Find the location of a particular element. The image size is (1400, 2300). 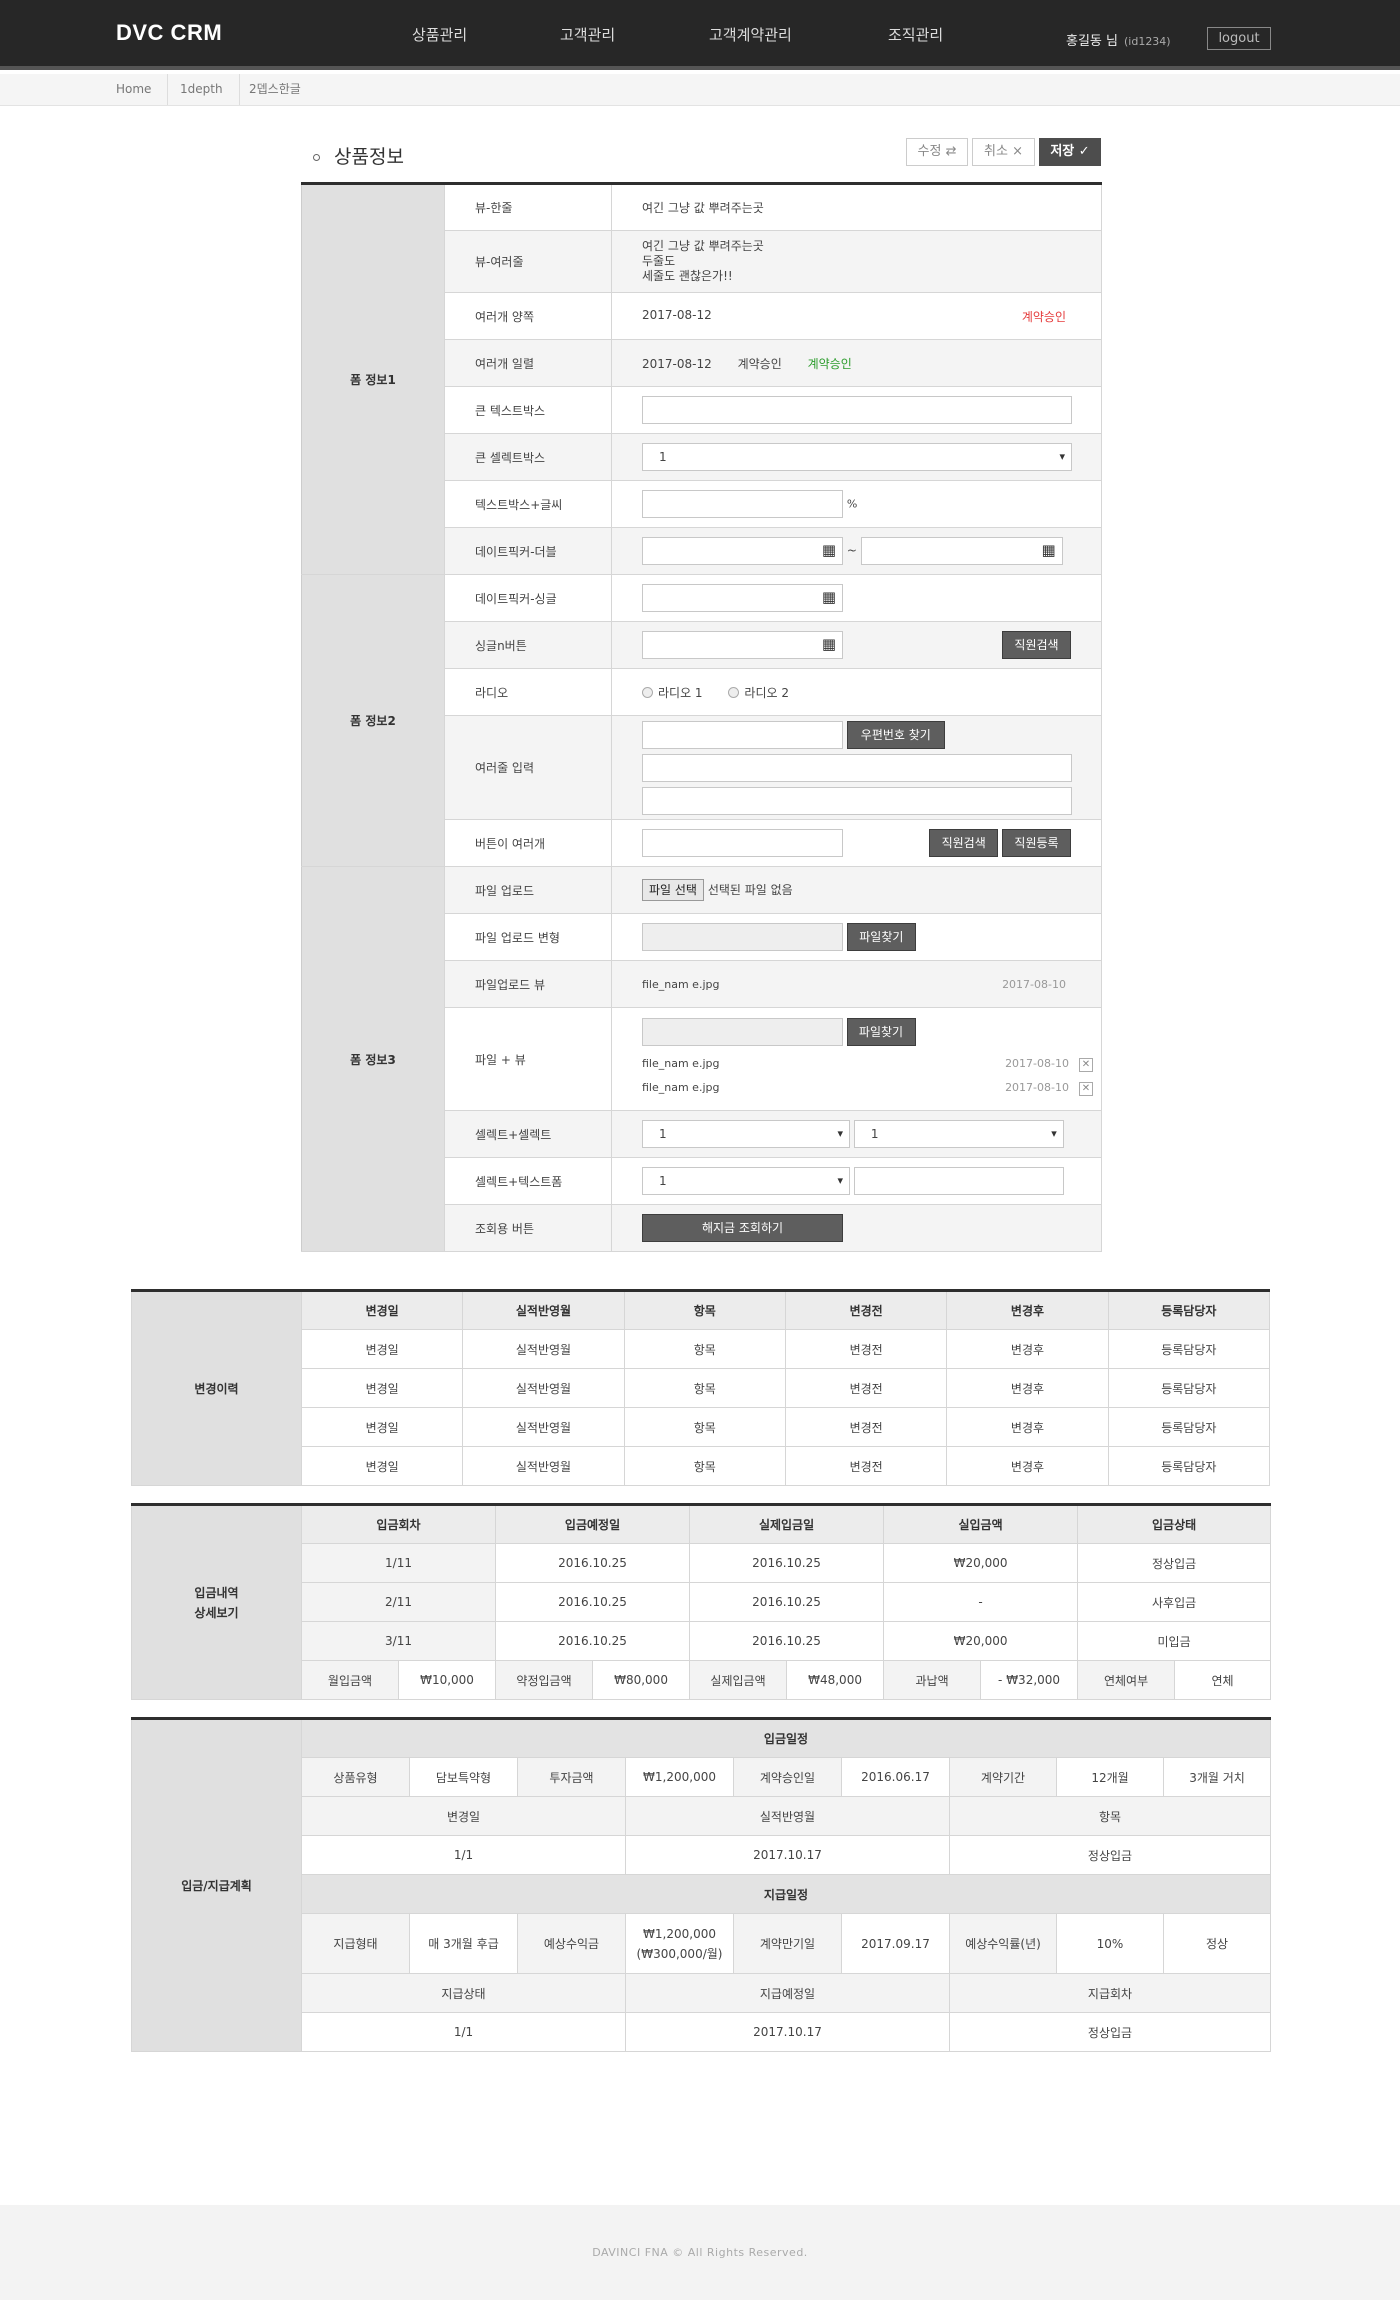

table-cell: 1/11 is located at coordinates (398, 1563).